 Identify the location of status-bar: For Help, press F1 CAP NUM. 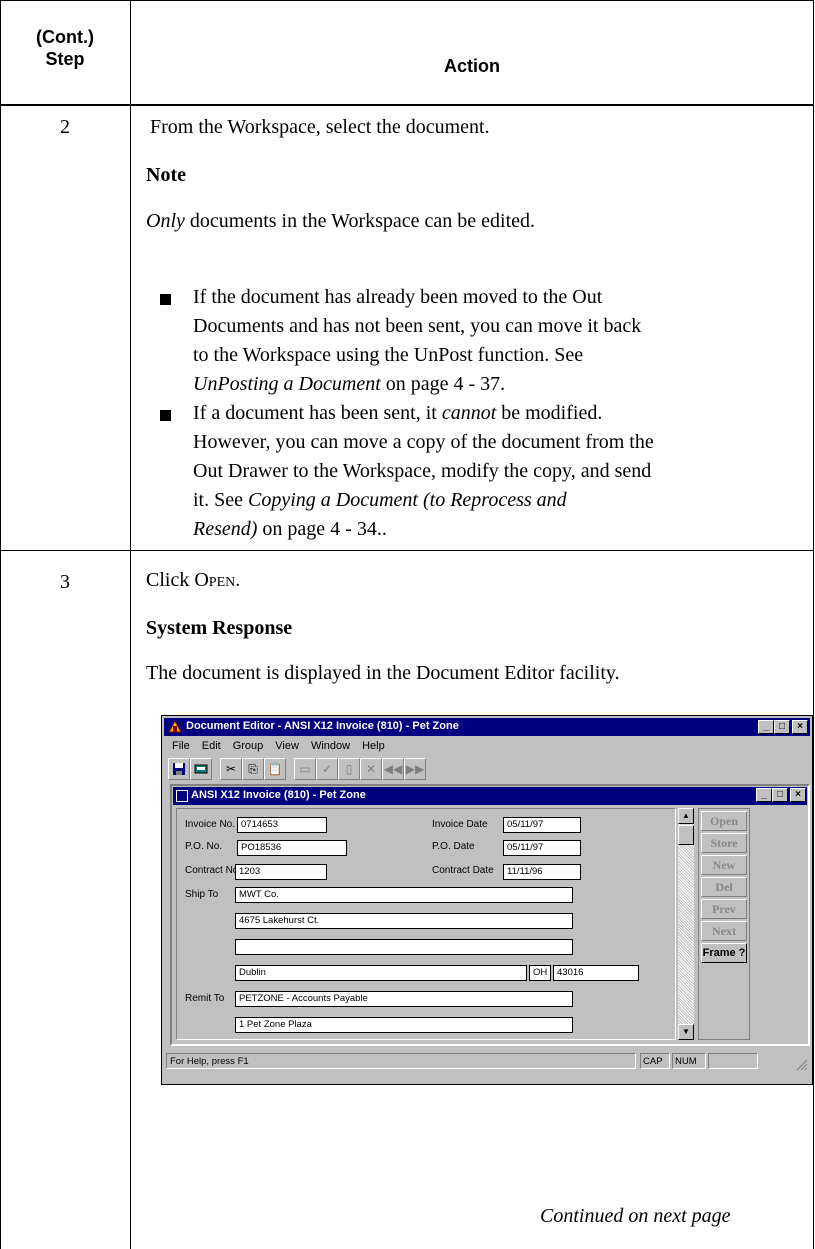
(487, 1062).